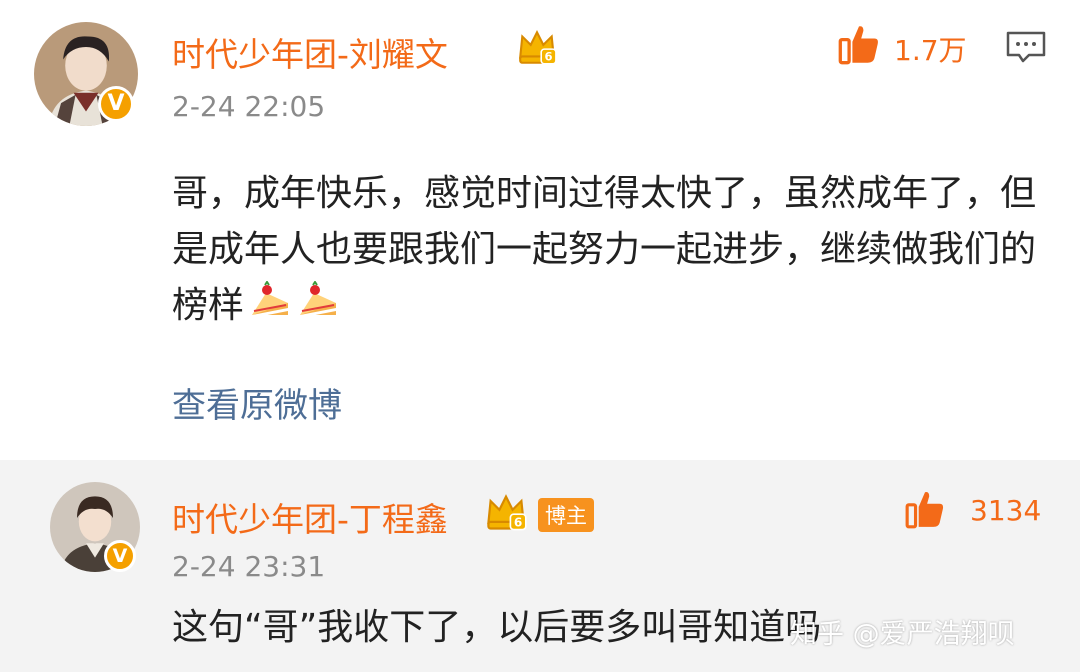  Describe the element at coordinates (257, 402) in the screenshot. I see `view-original-weibo-link: 查看原微博` at that location.